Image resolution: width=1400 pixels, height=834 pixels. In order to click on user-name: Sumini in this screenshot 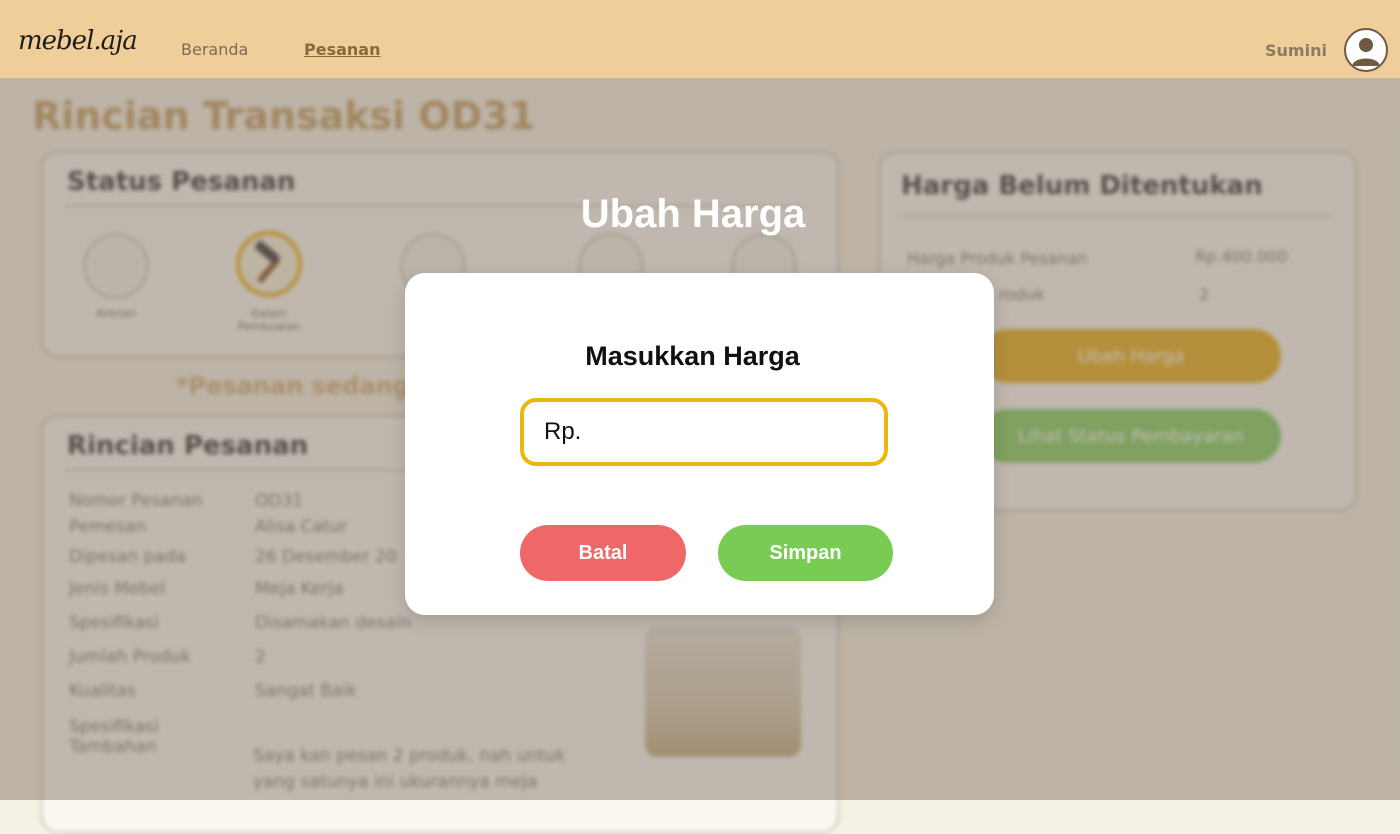, I will do `click(1296, 50)`.